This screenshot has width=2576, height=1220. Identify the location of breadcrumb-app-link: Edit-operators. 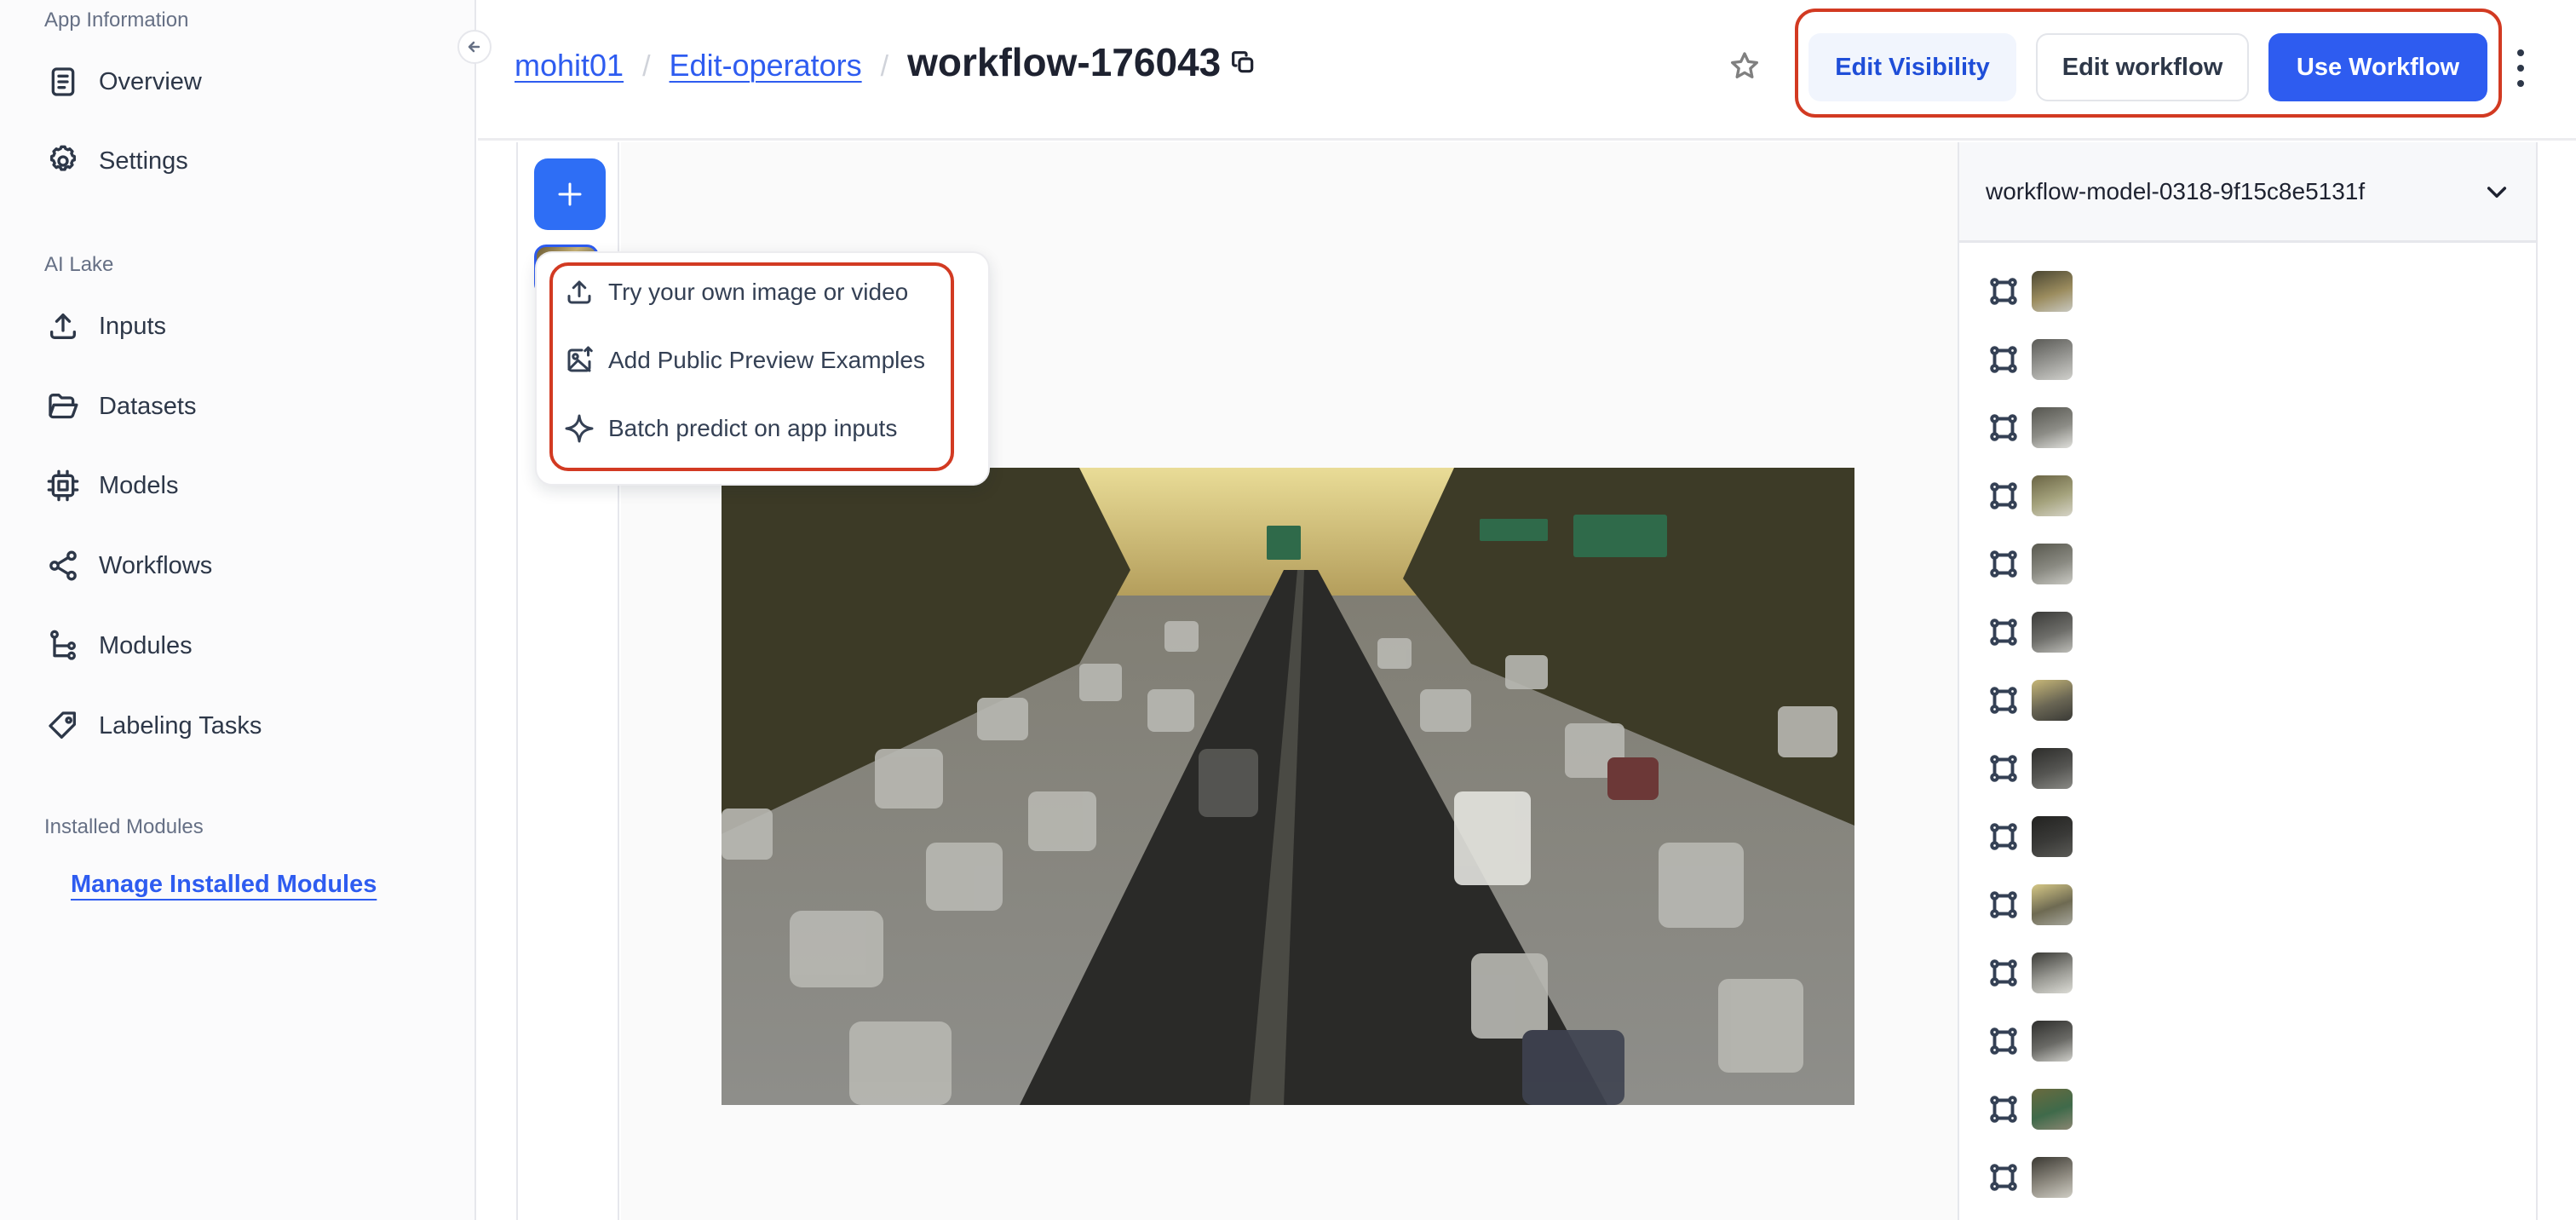
(766, 66).